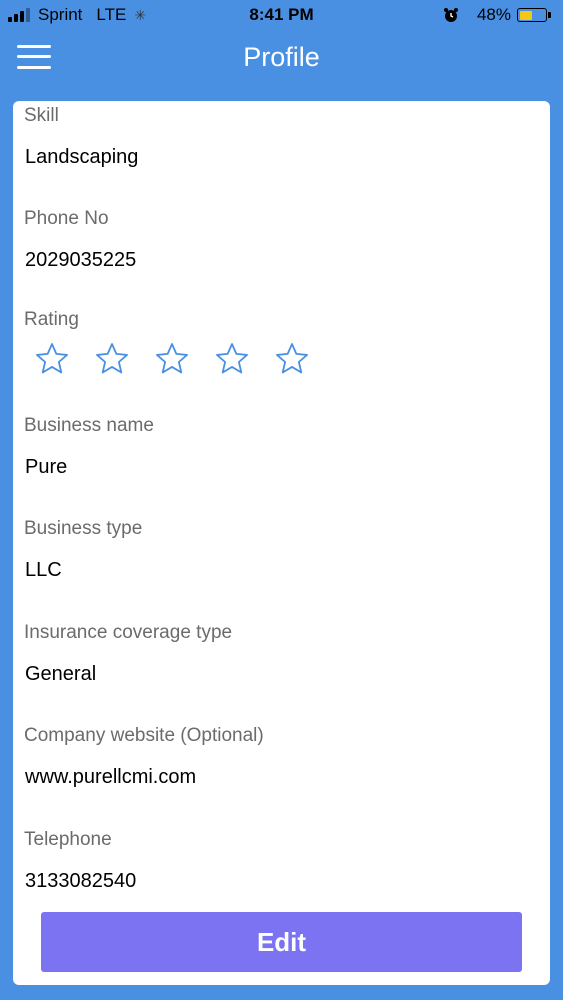  Describe the element at coordinates (450, 15) in the screenshot. I see `alarm-clock-icon` at that location.